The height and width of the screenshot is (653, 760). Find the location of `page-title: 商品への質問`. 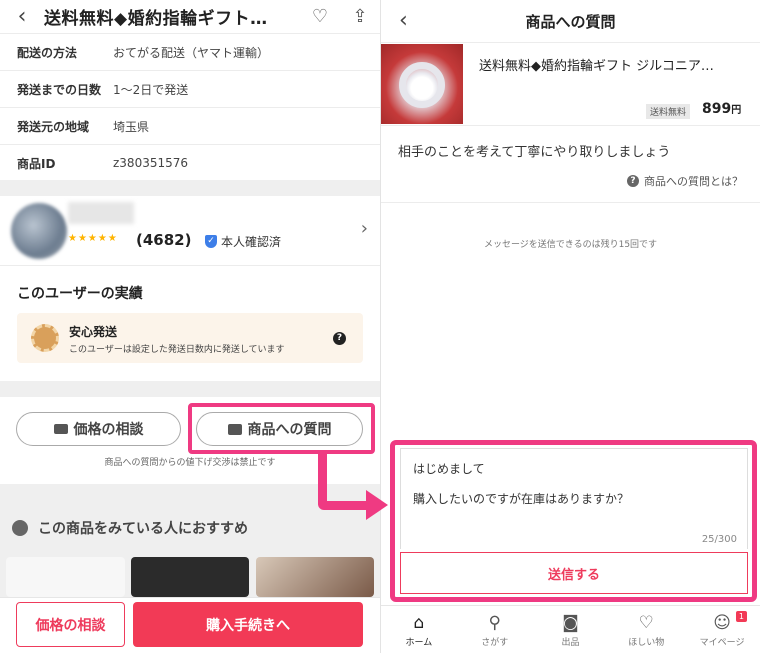

page-title: 商品への質問 is located at coordinates (570, 21).